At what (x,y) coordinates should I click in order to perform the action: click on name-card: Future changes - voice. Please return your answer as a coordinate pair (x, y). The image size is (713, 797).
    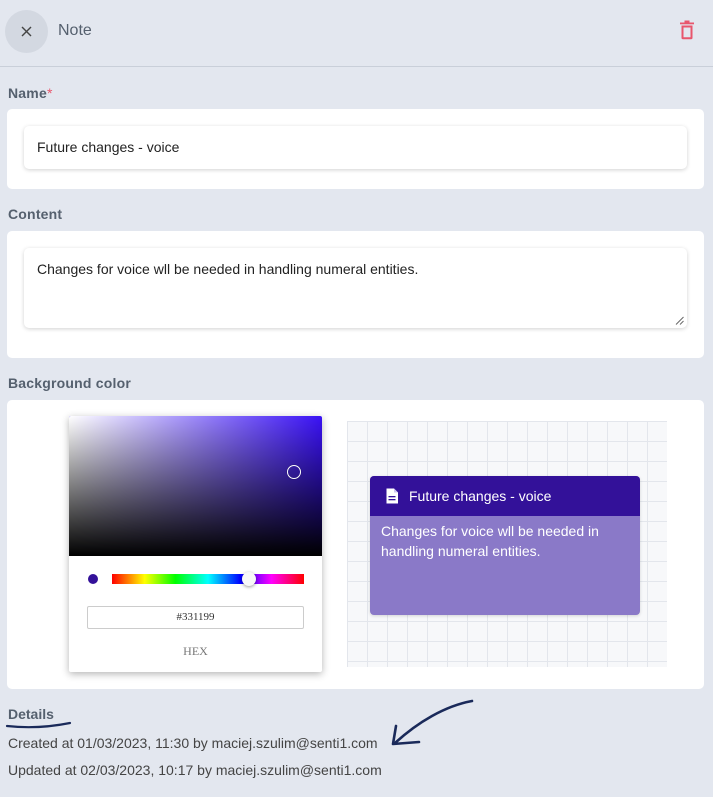
    Looking at the image, I should click on (355, 149).